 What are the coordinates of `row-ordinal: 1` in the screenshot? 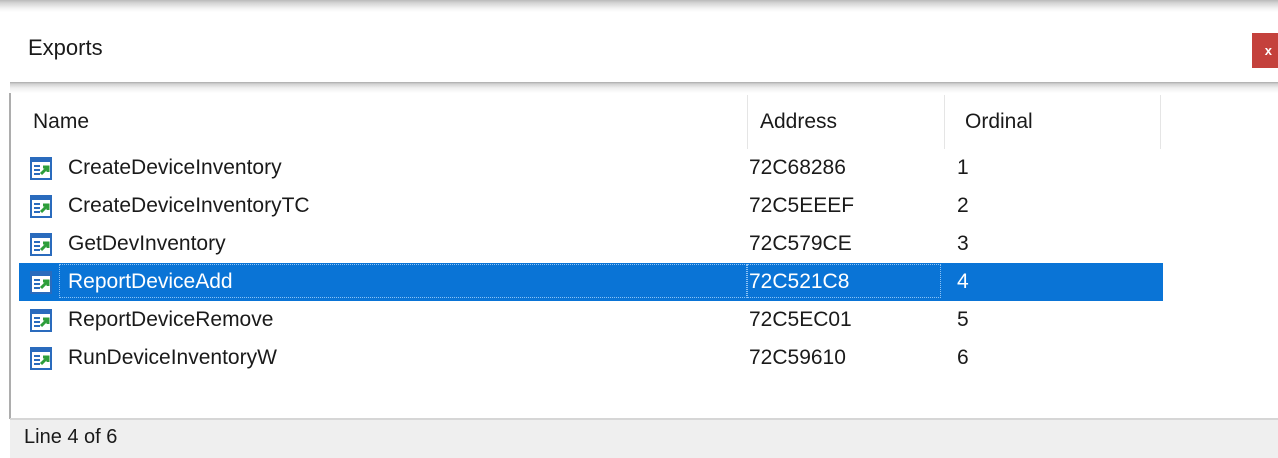 It's located at (963, 167).